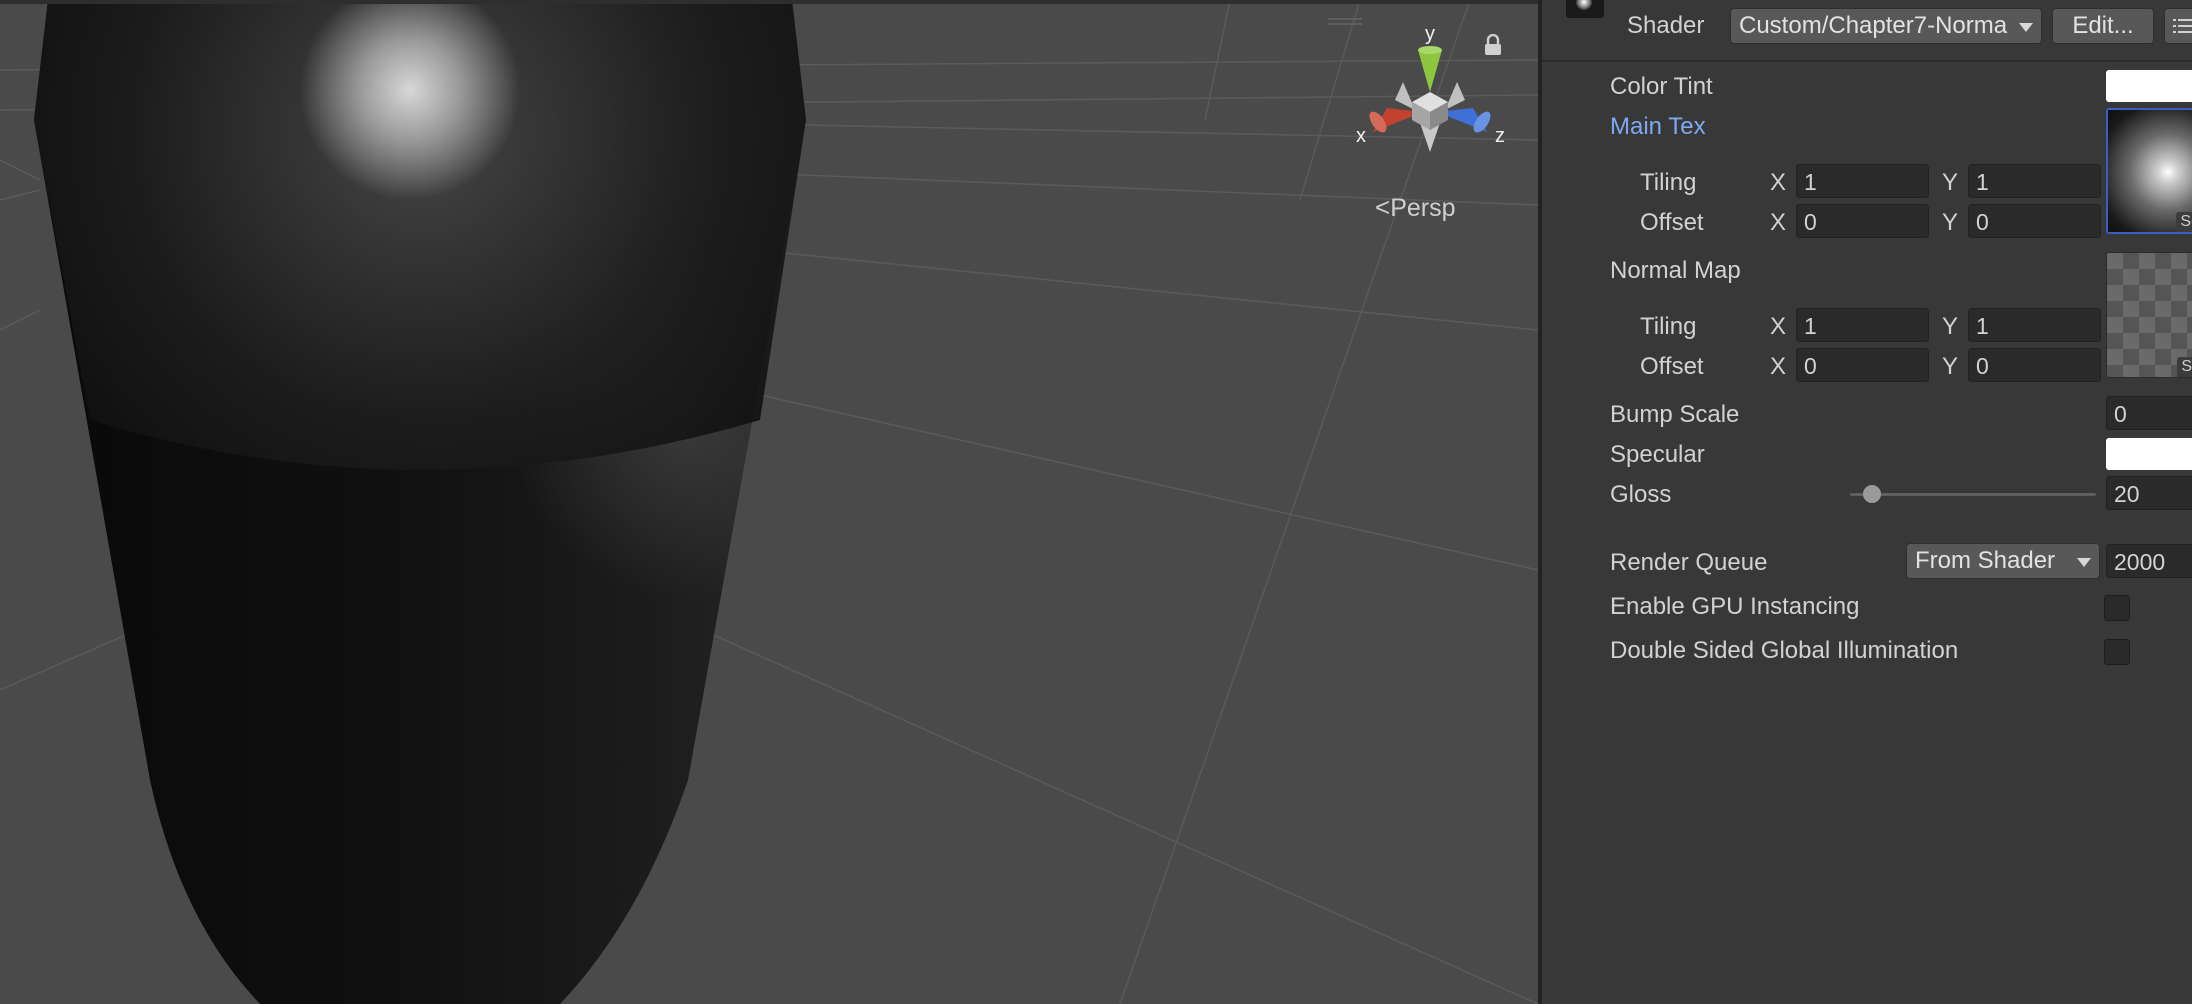 The height and width of the screenshot is (1004, 2192). Describe the element at coordinates (1361, 136) in the screenshot. I see `gizmo-x-label: x` at that location.